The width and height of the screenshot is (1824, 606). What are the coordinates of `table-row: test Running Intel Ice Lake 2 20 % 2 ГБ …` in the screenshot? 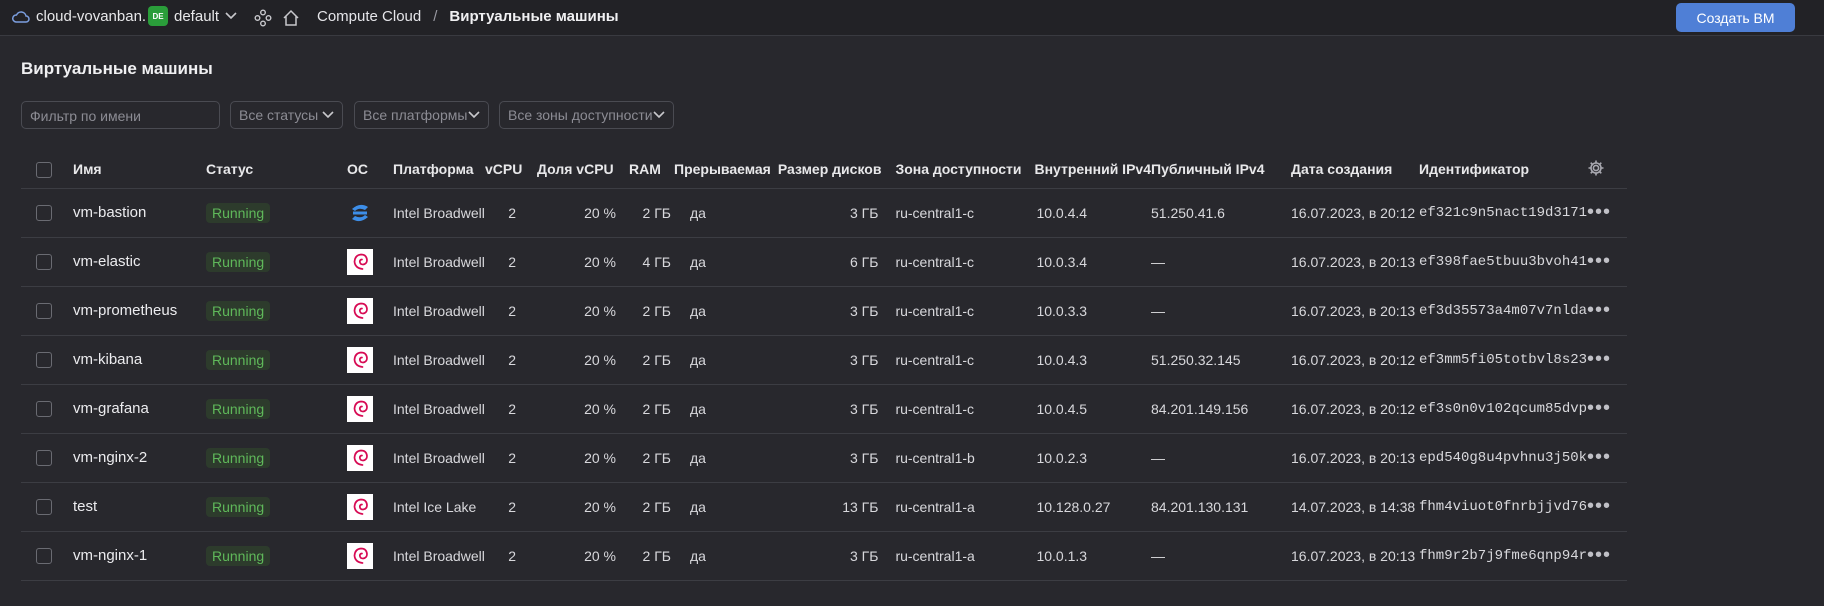 It's located at (824, 507).